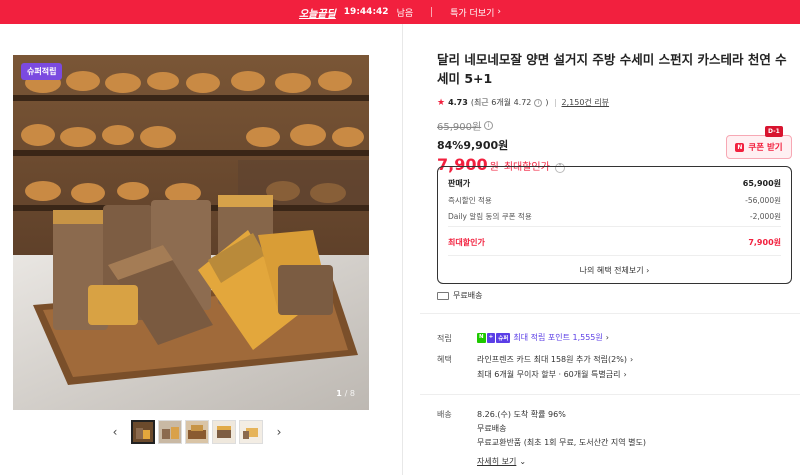  Describe the element at coordinates (740, 147) in the screenshot. I see `naver-logo-icon: N` at that location.